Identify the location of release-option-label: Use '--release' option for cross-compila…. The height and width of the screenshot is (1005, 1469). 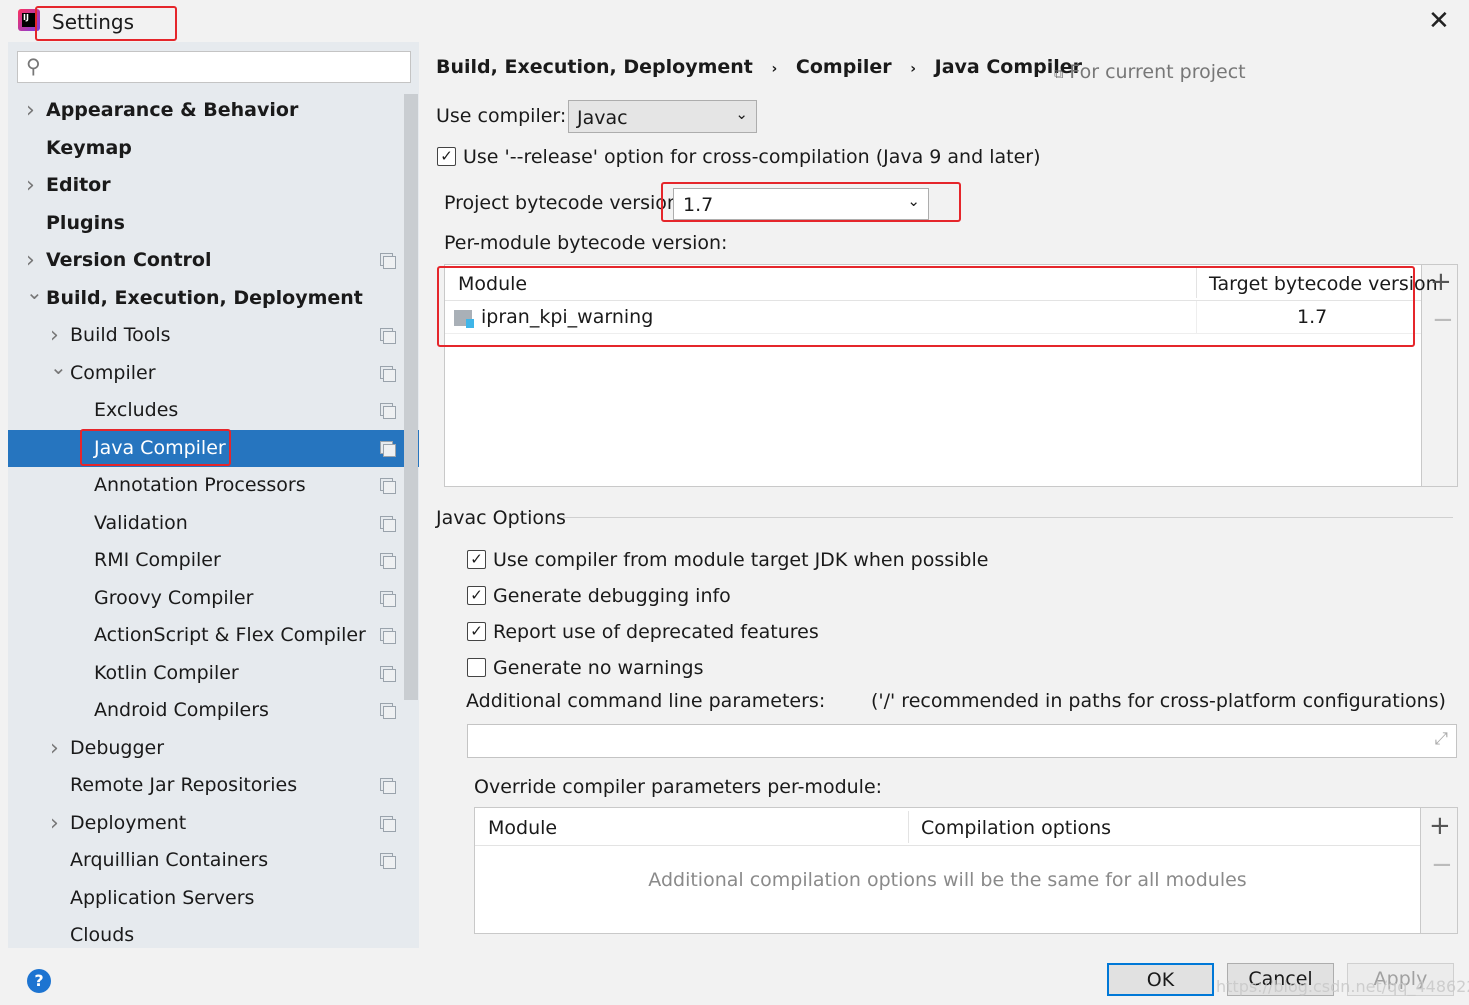
(752, 157).